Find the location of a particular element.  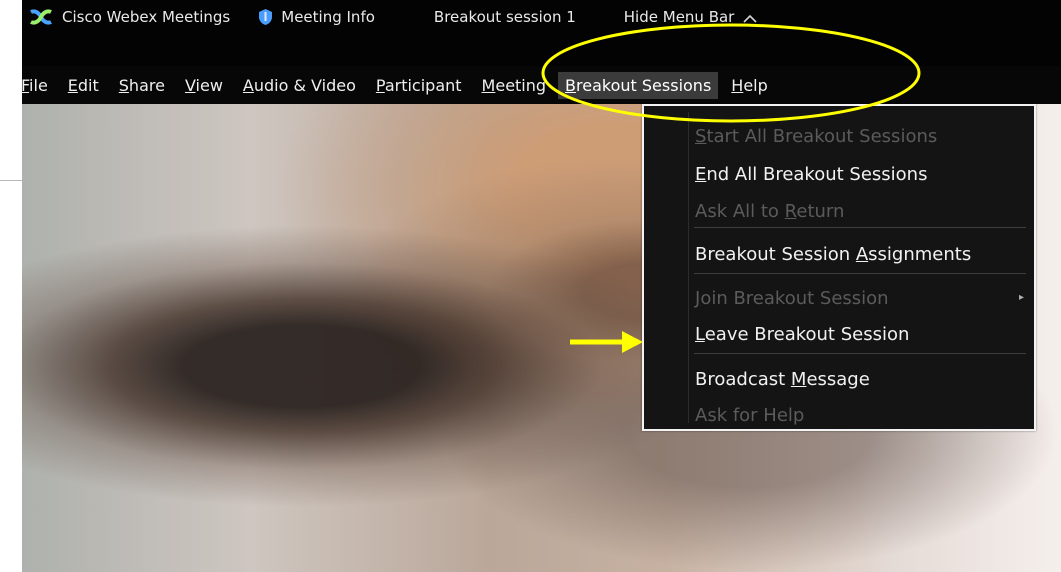

start-all-breakout-sessions: Start All Breakout Sessions is located at coordinates (816, 136).